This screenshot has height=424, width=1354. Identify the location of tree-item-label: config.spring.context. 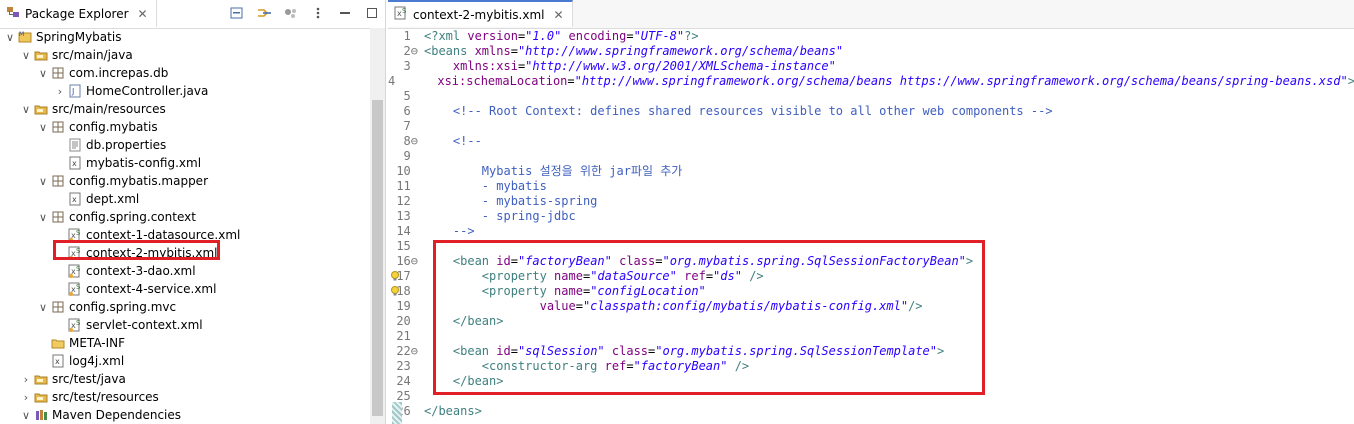
(132, 217).